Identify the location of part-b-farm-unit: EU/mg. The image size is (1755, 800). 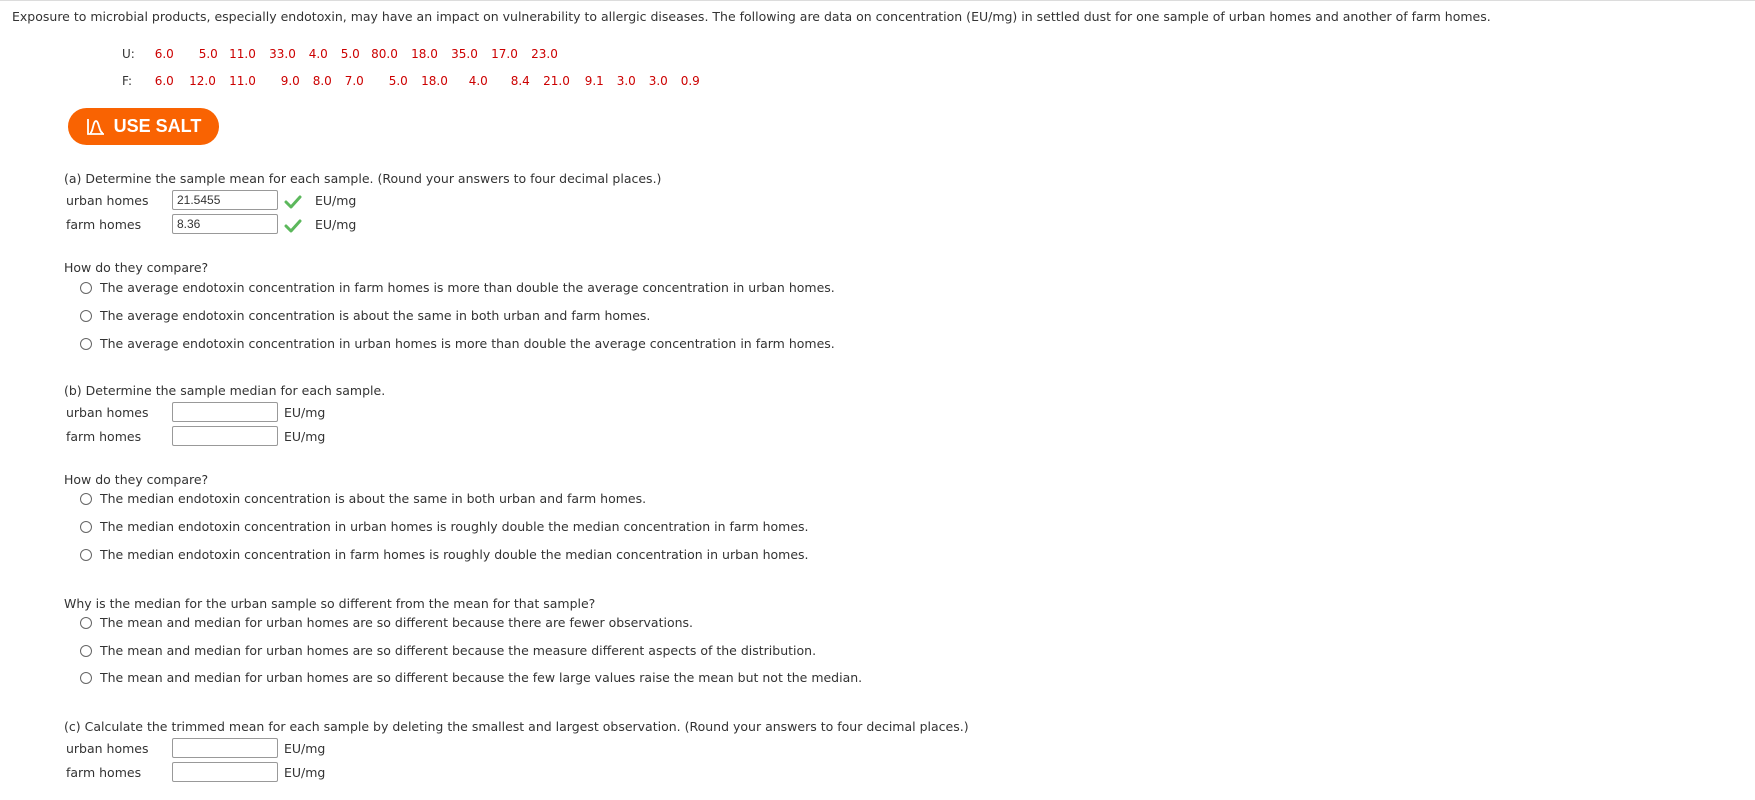
(305, 436).